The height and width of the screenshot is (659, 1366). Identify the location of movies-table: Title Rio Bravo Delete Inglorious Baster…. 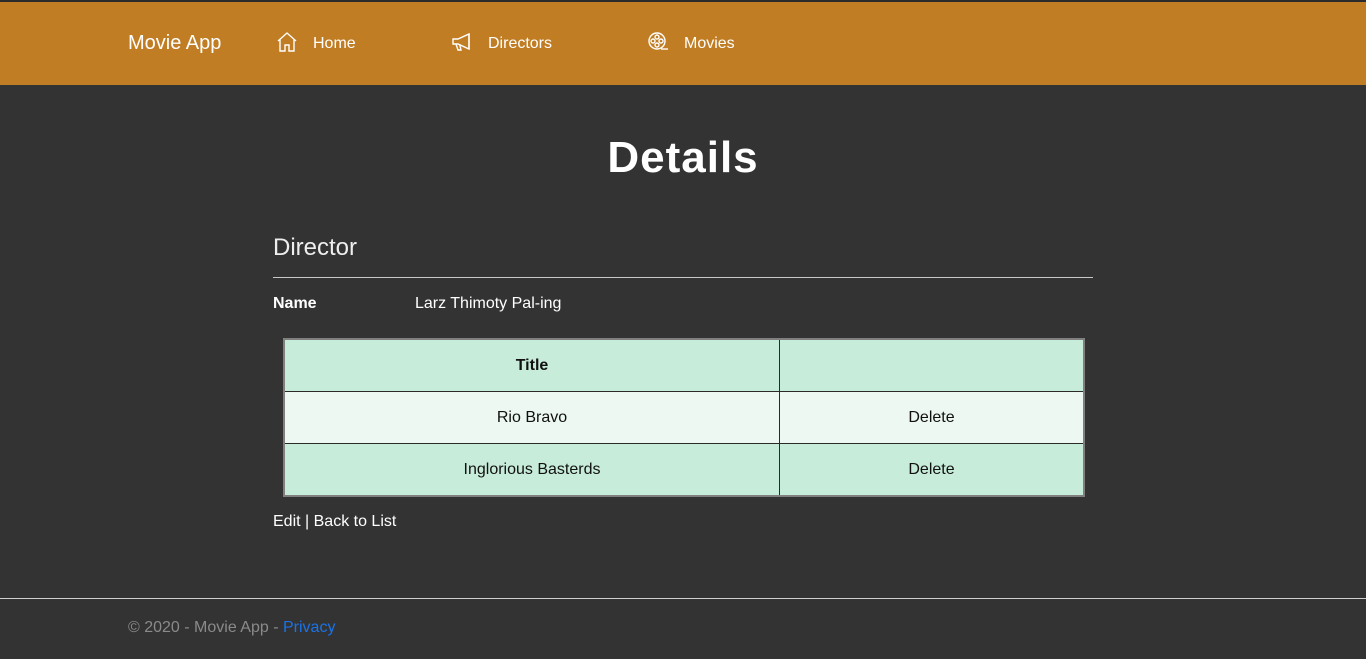
(684, 417).